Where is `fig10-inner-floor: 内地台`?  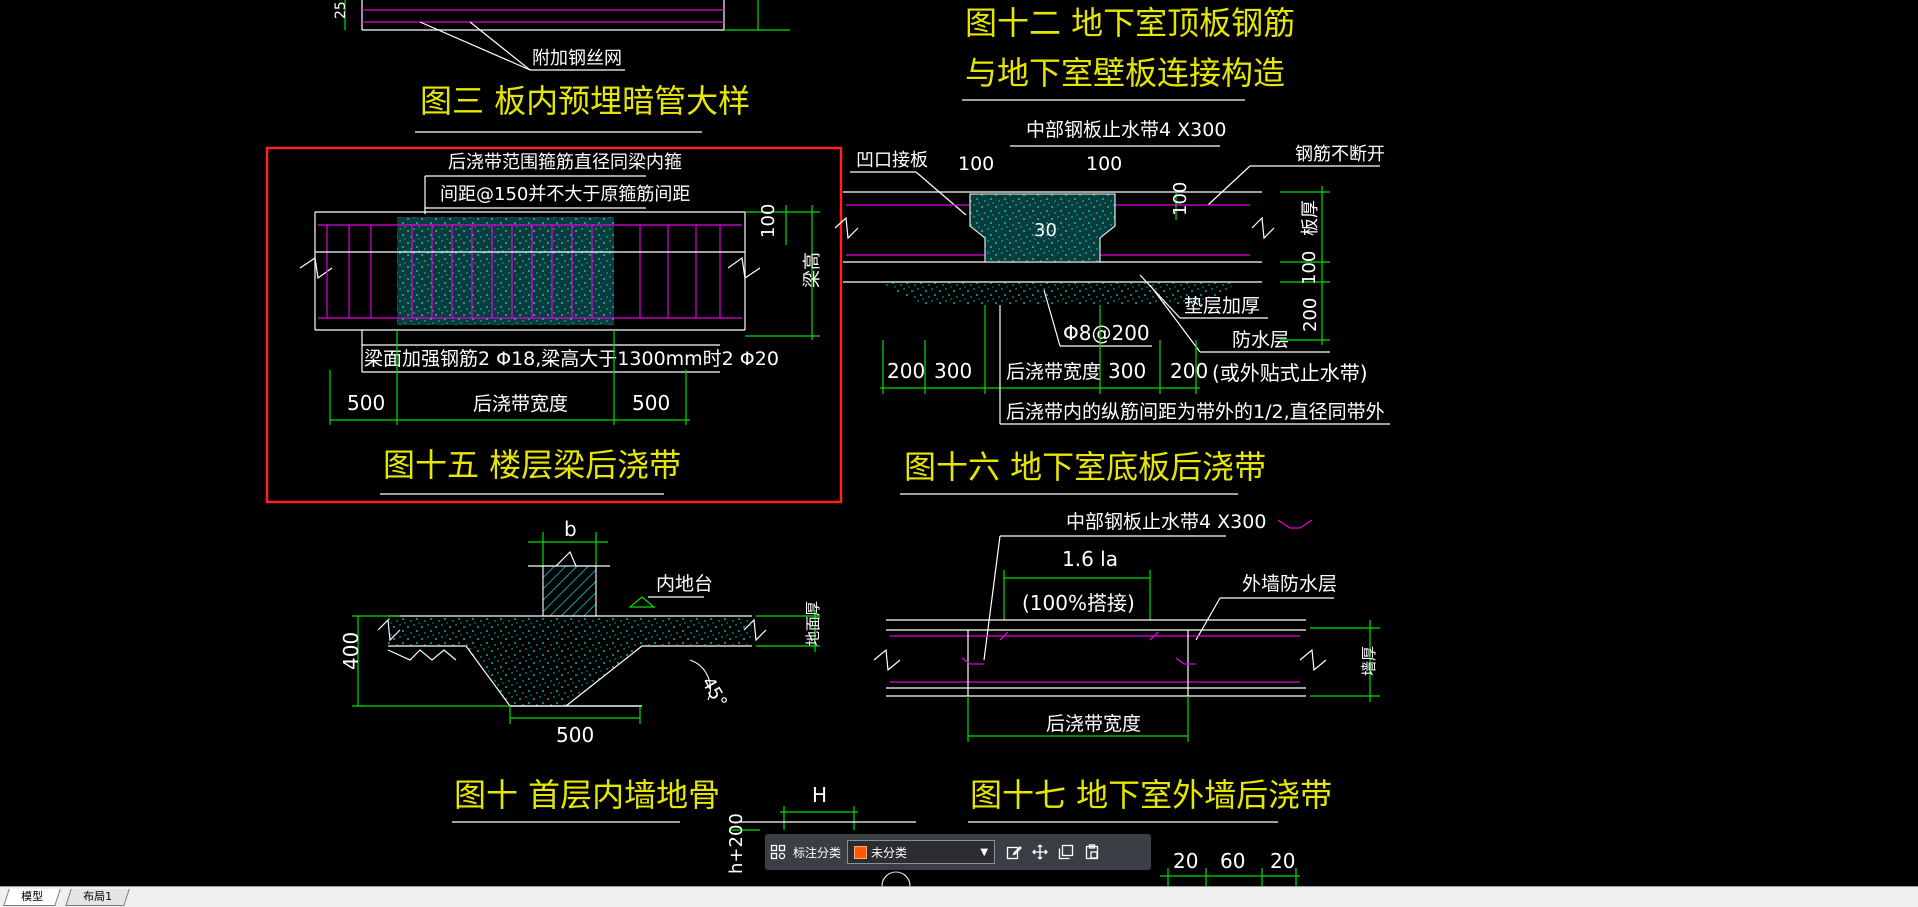 fig10-inner-floor: 内地台 is located at coordinates (684, 584).